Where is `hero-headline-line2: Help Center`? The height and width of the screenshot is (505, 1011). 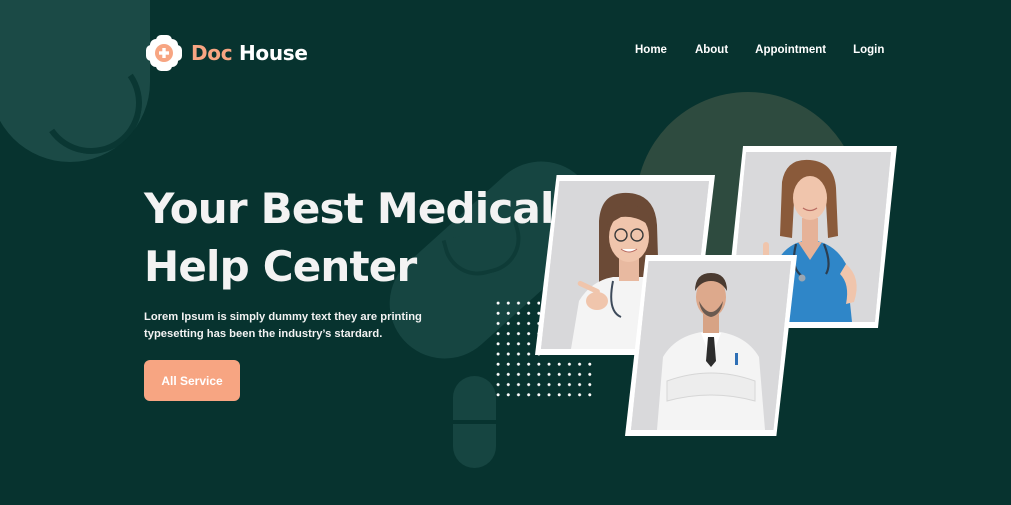 hero-headline-line2: Help Center is located at coordinates (280, 266).